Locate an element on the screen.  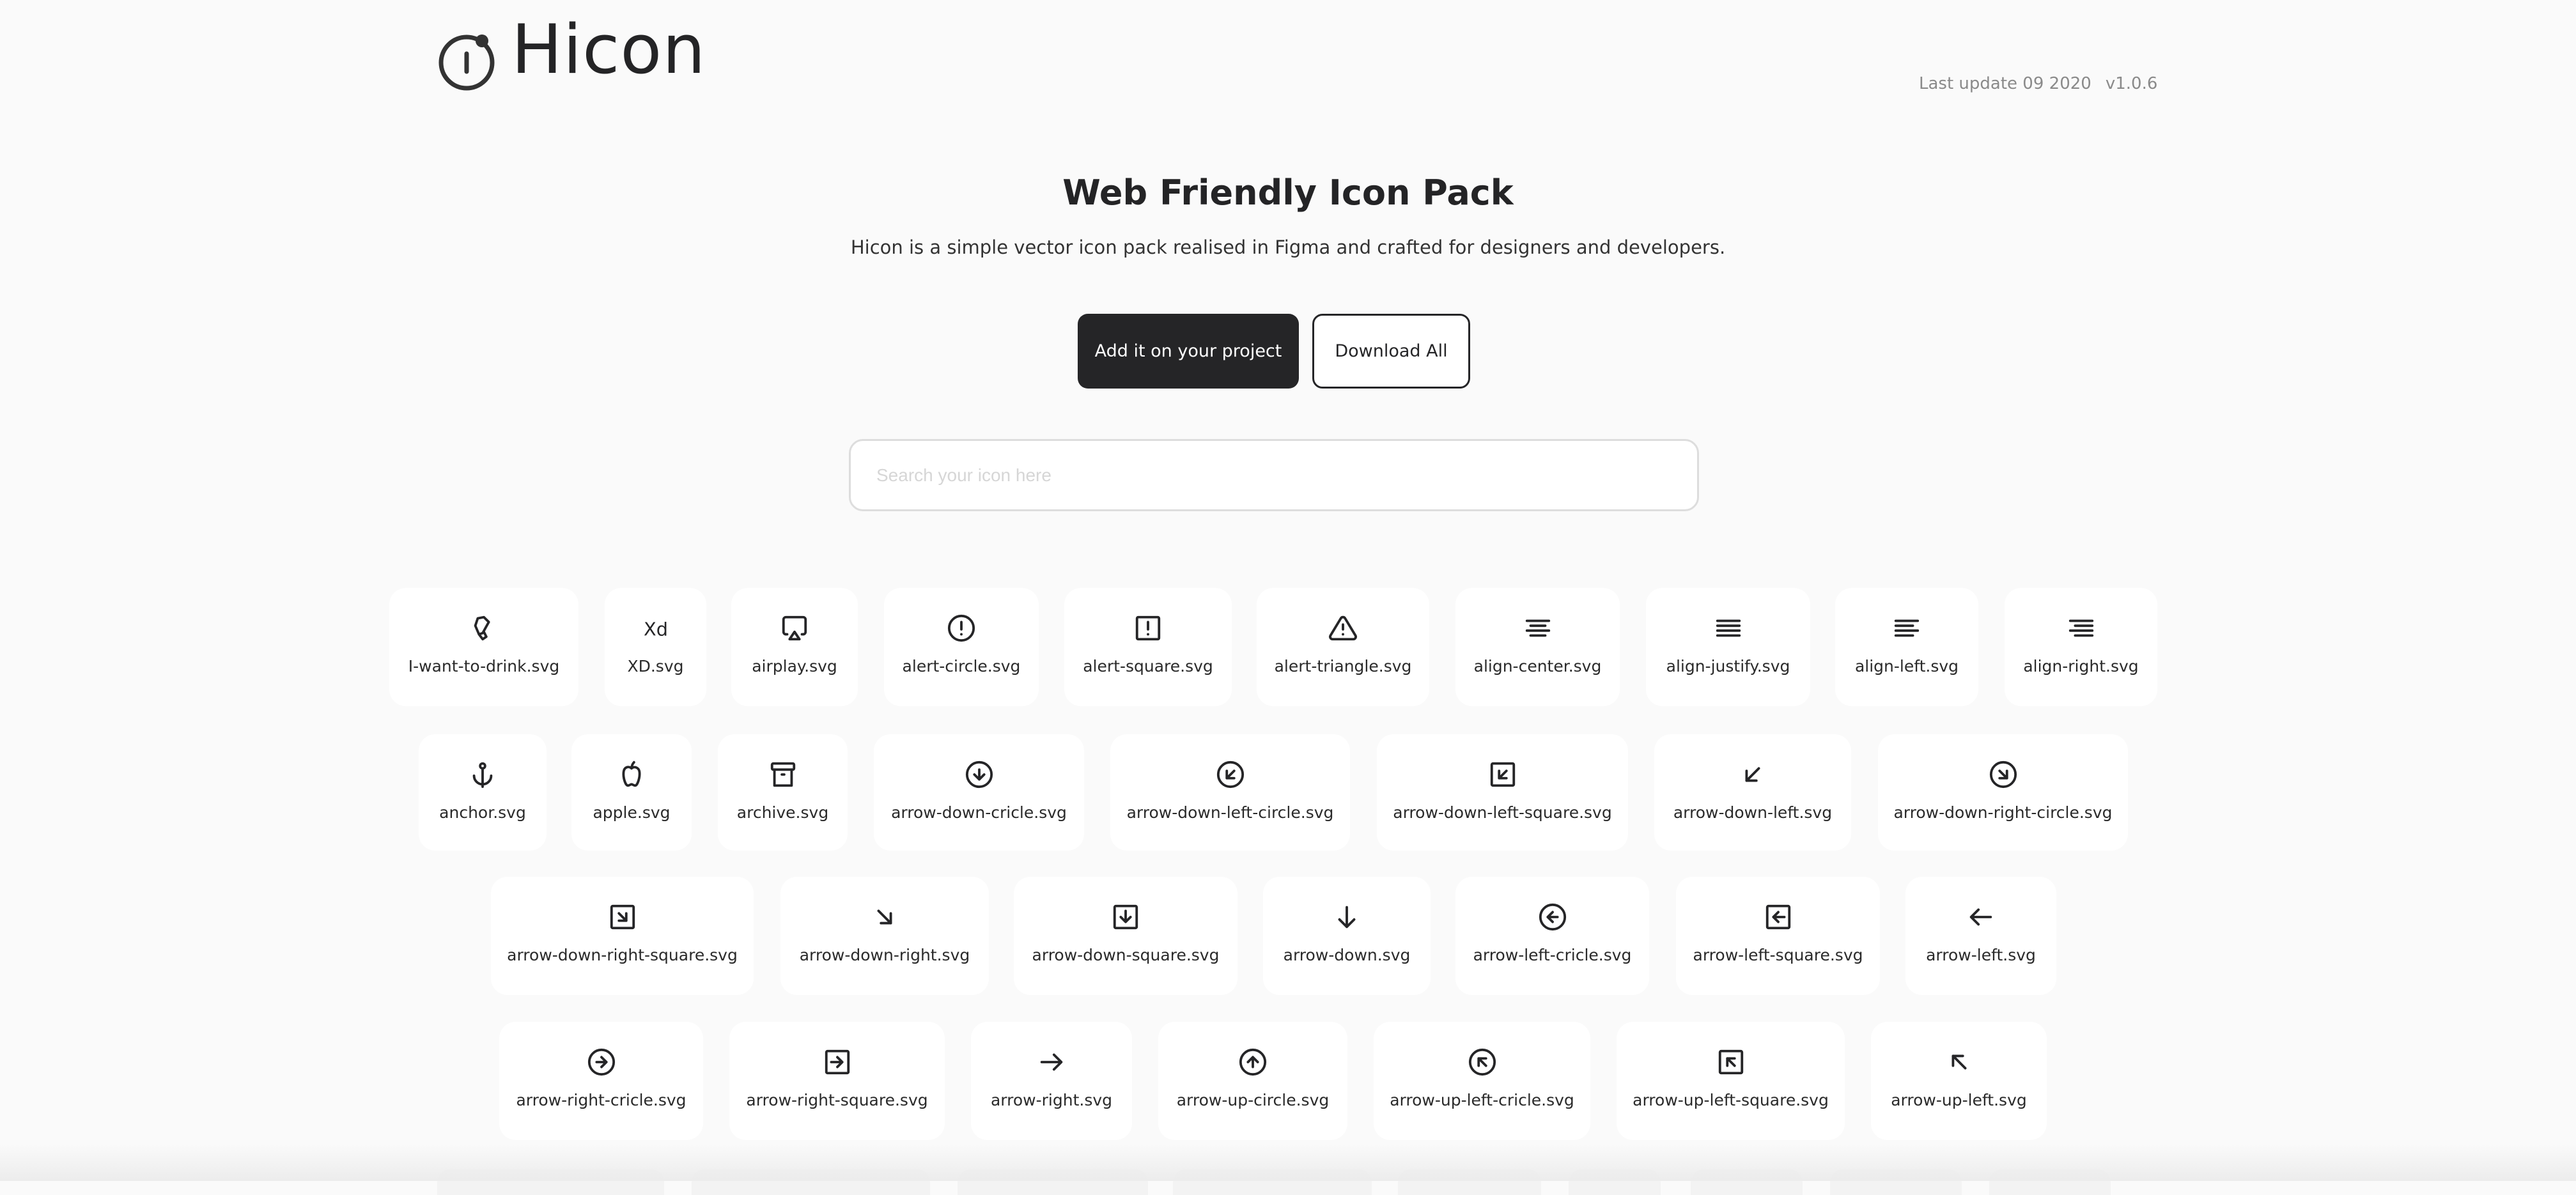
arrow-down-circle-icon is located at coordinates (979, 774).